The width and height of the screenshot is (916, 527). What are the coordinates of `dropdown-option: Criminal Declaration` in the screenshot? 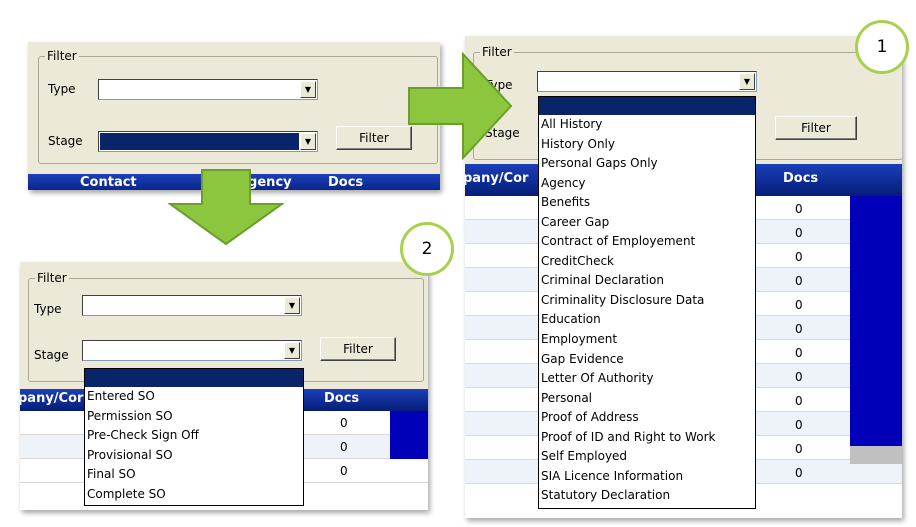 It's located at (647, 281).